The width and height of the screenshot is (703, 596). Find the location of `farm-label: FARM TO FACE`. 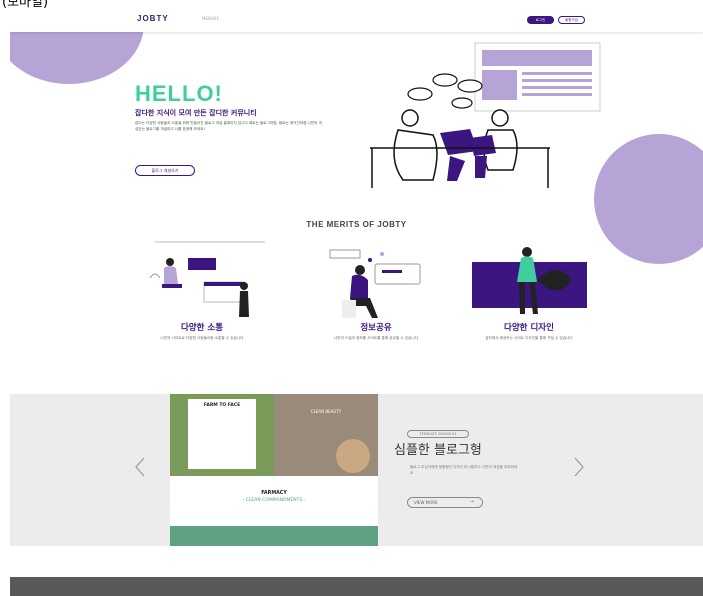

farm-label: FARM TO FACE is located at coordinates (222, 405).